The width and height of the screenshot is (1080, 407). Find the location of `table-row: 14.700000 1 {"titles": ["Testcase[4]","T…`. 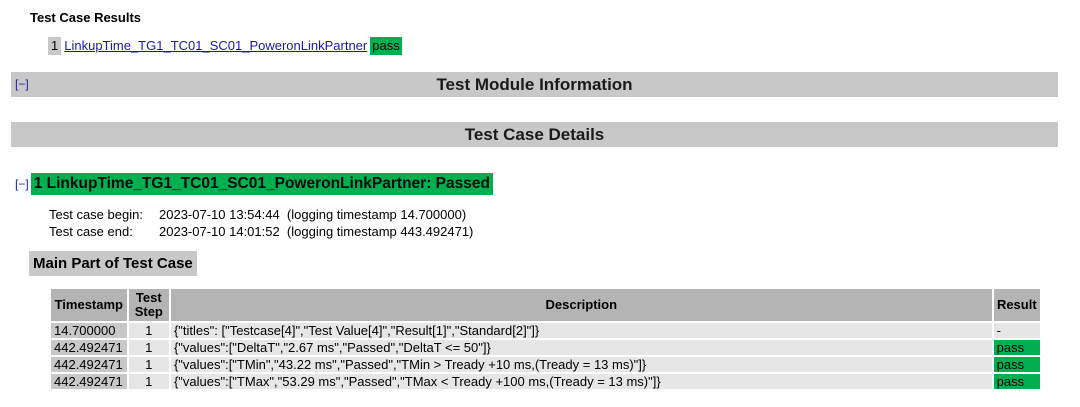

table-row: 14.700000 1 {"titles": ["Testcase[4]","T… is located at coordinates (545, 330).